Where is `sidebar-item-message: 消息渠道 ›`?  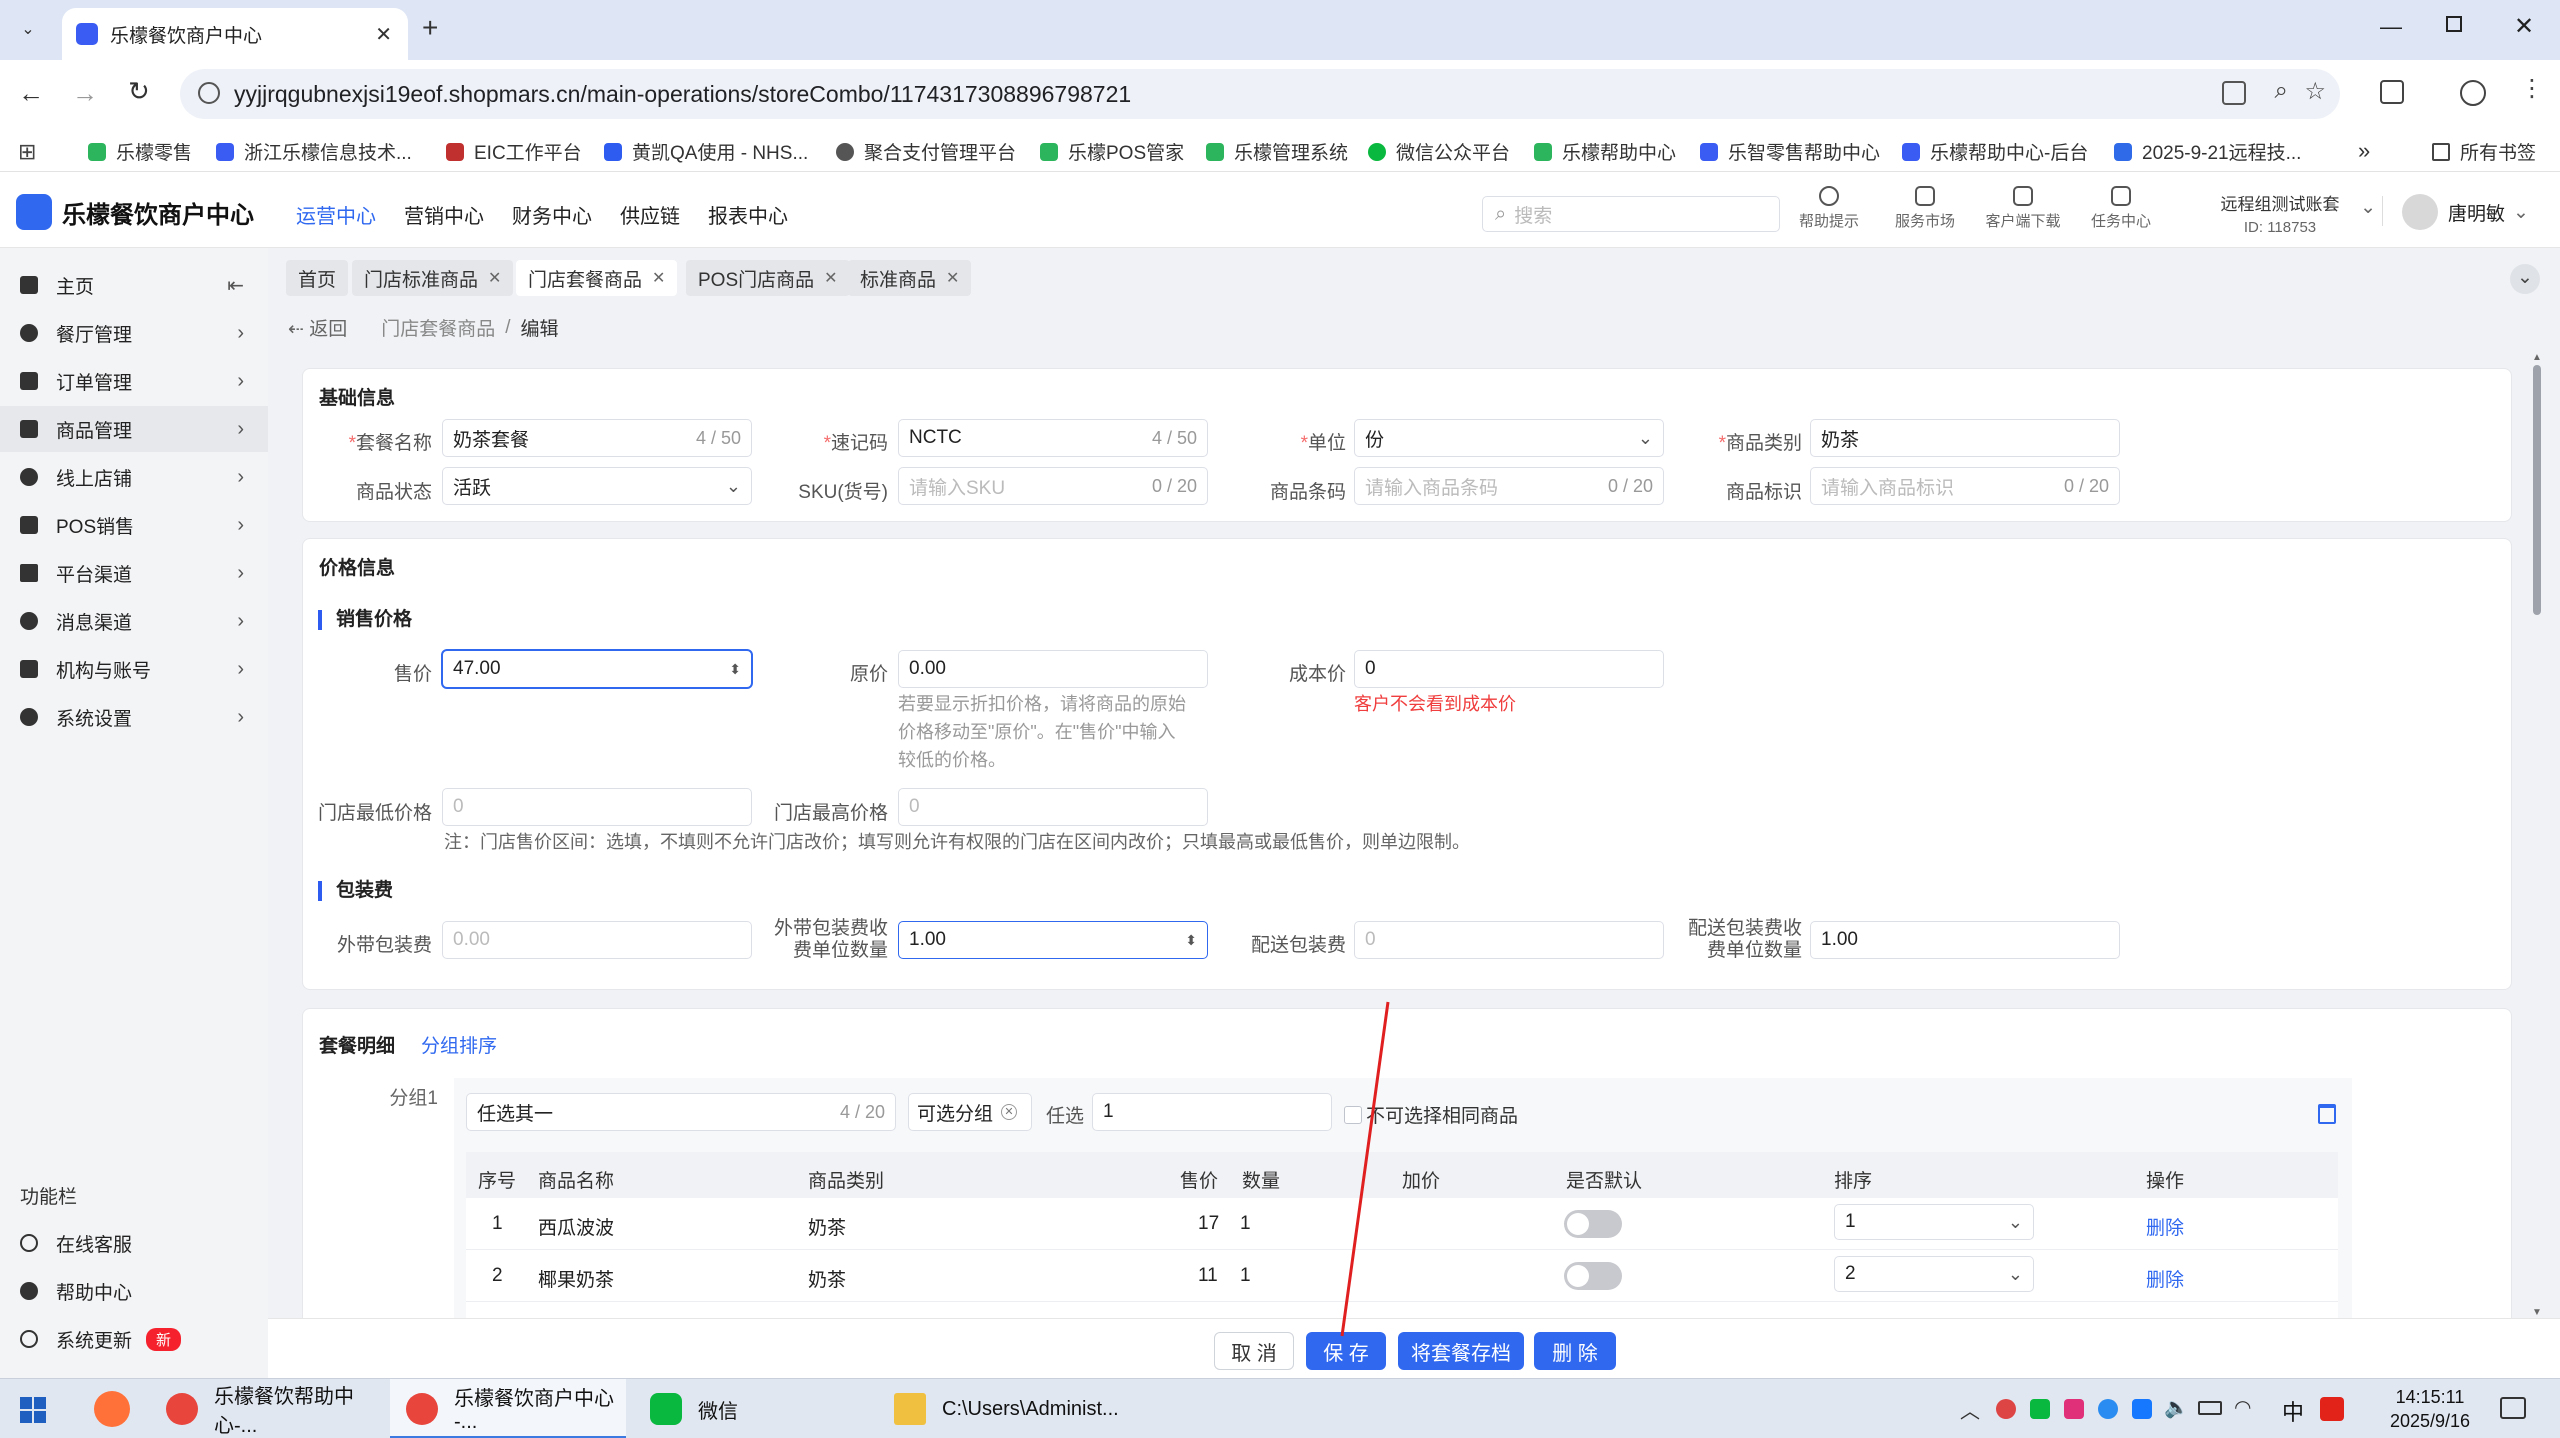 sidebar-item-message: 消息渠道 › is located at coordinates (134, 621).